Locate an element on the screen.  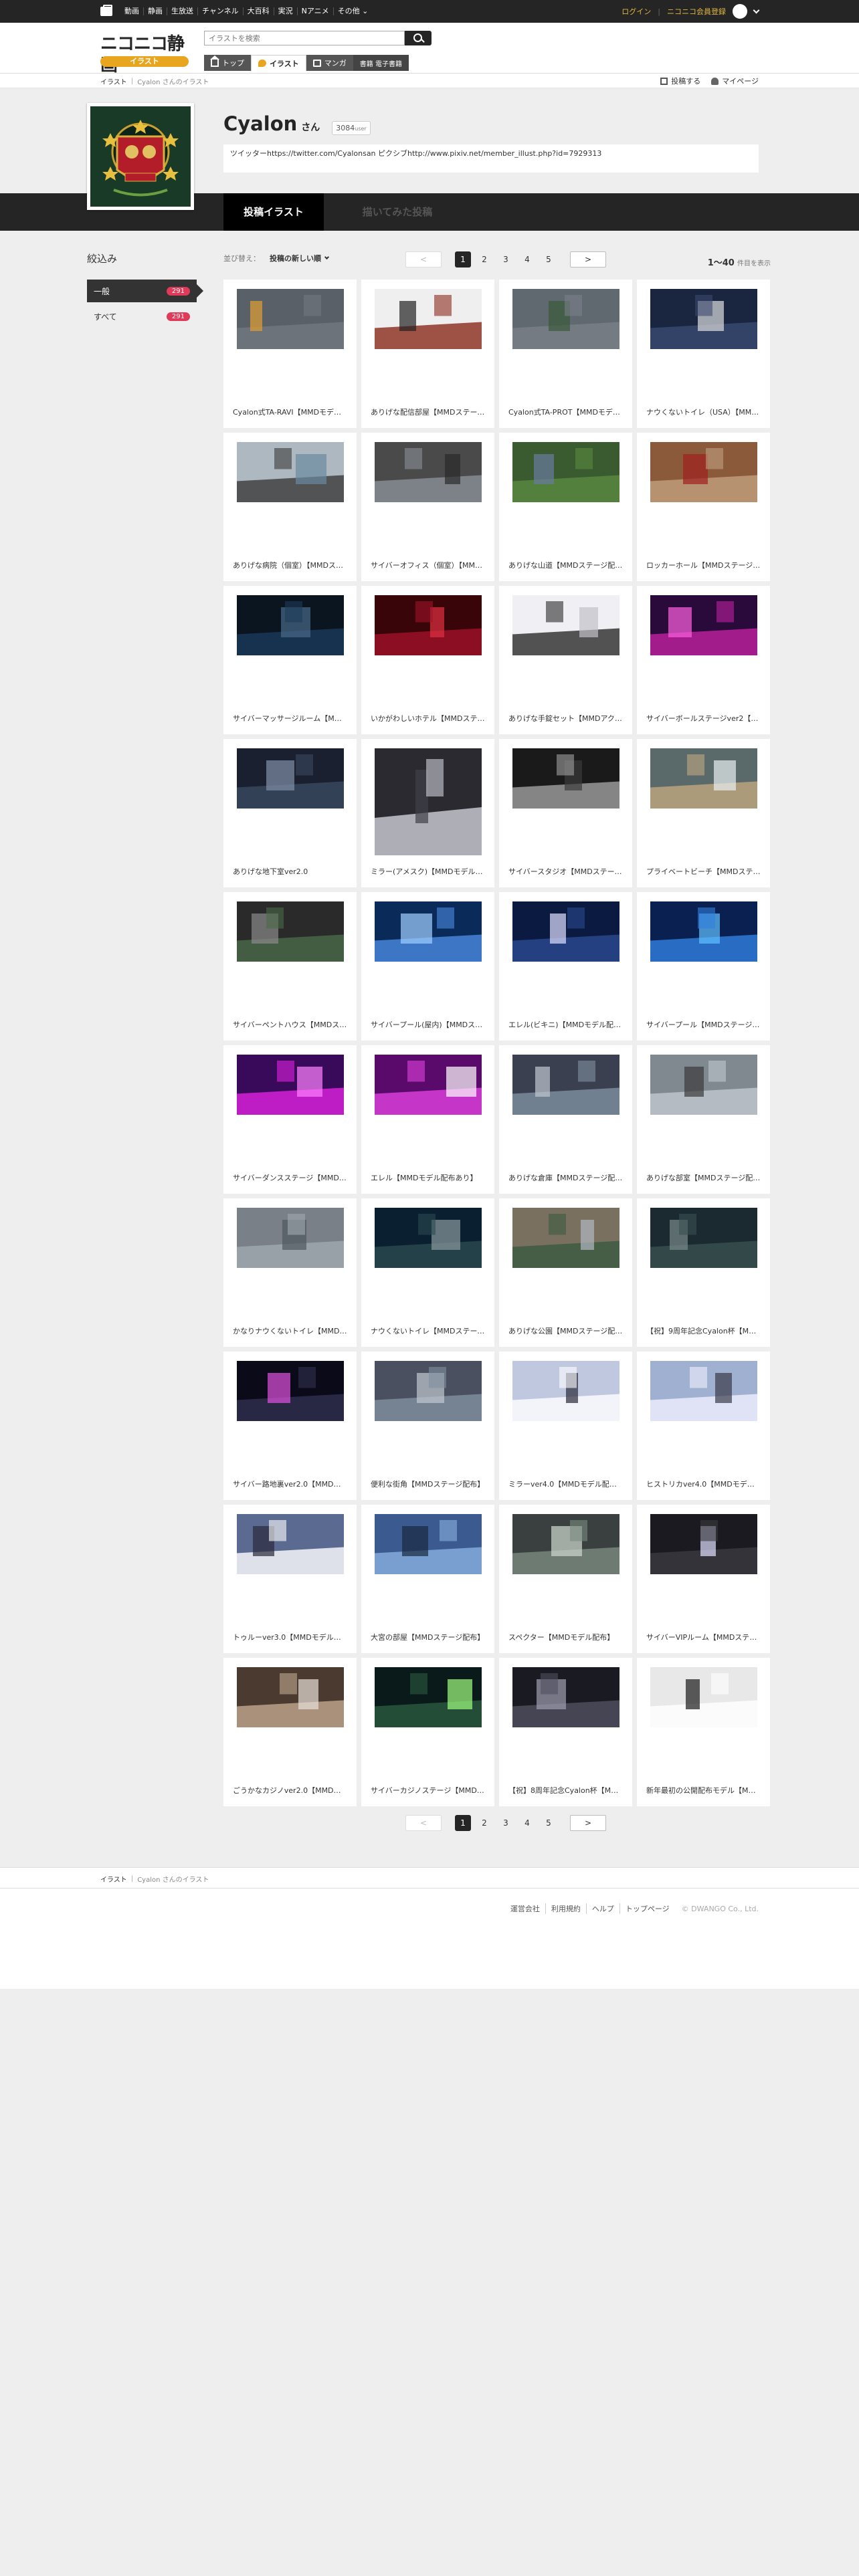
illust-title: ナウくないトイレ【MMDステージ配布】 is located at coordinates (428, 1330).